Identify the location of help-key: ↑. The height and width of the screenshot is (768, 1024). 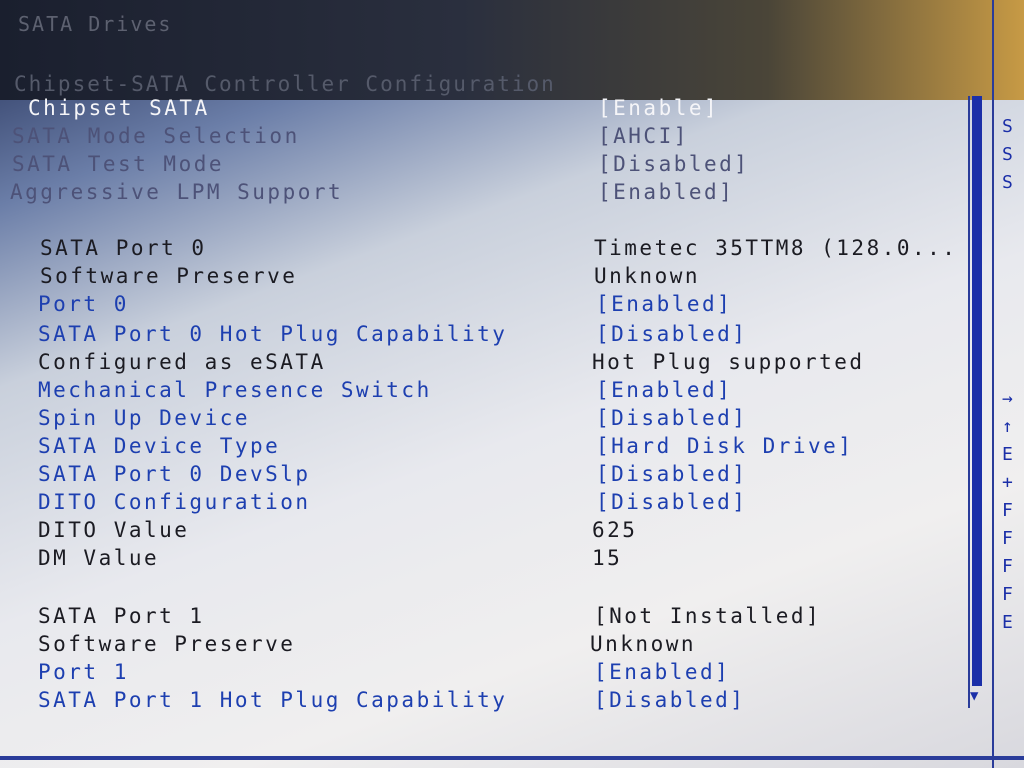
(1007, 426).